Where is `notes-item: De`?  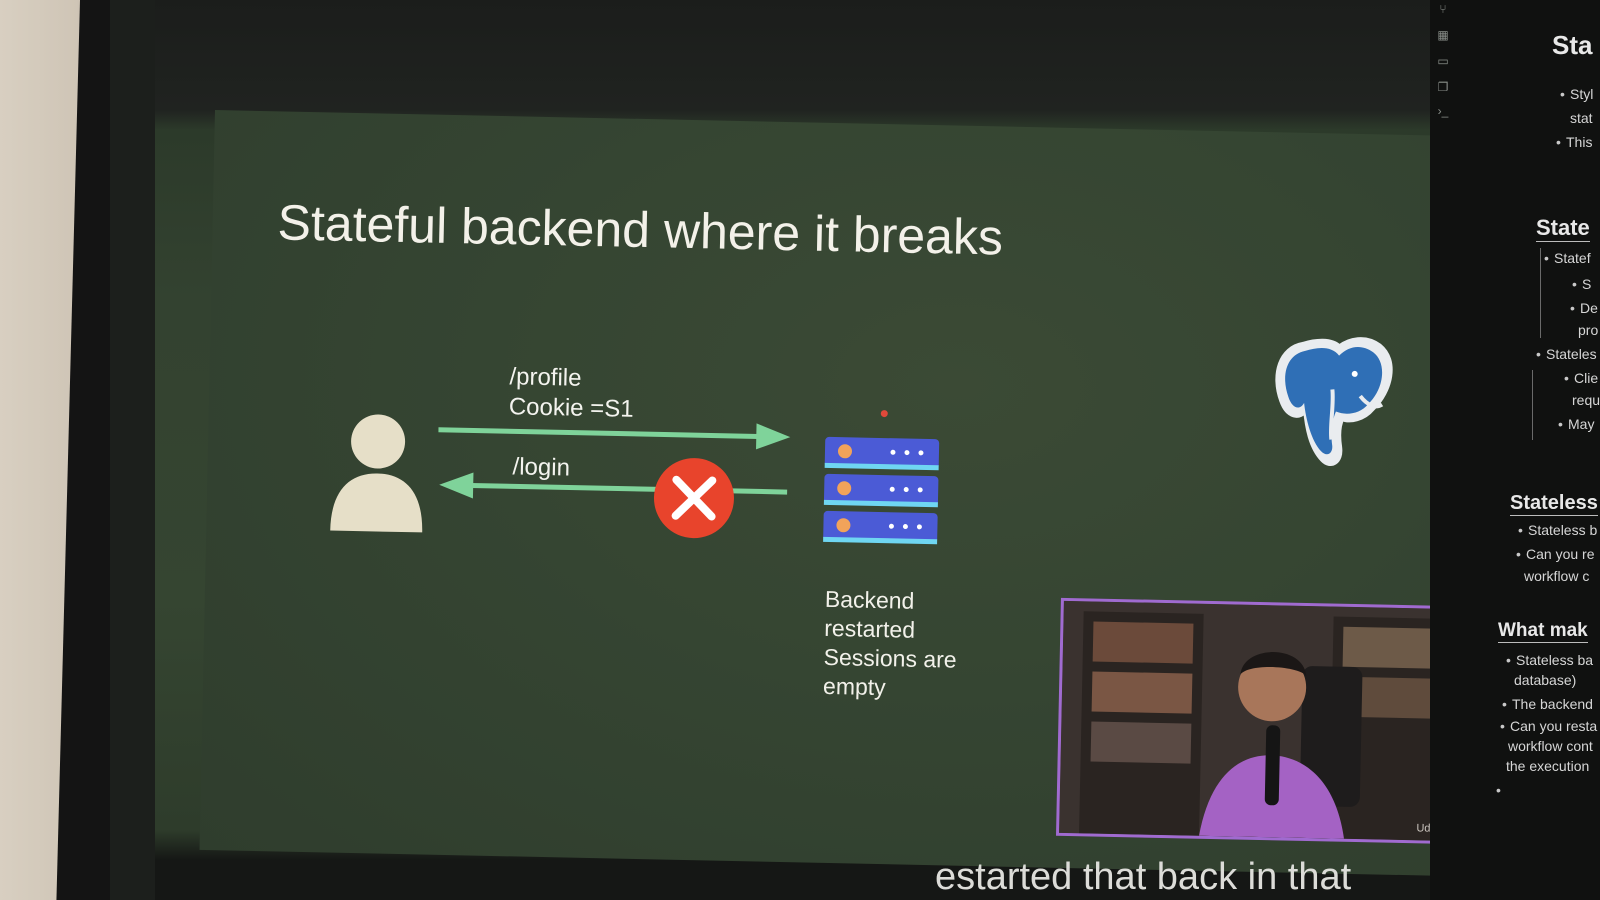 notes-item: De is located at coordinates (1589, 308).